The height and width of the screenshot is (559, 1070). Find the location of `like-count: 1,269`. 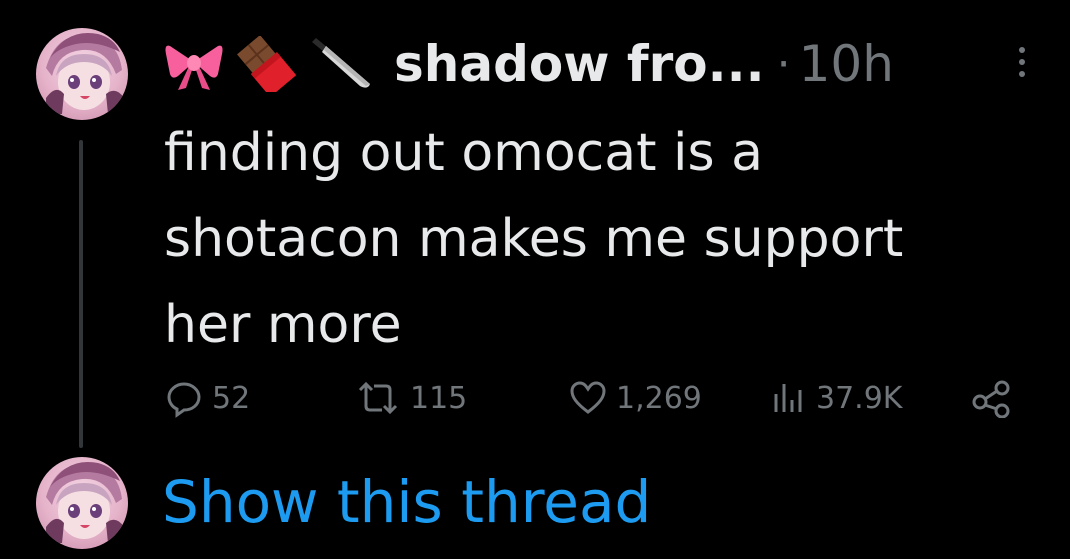

like-count: 1,269 is located at coordinates (659, 398).